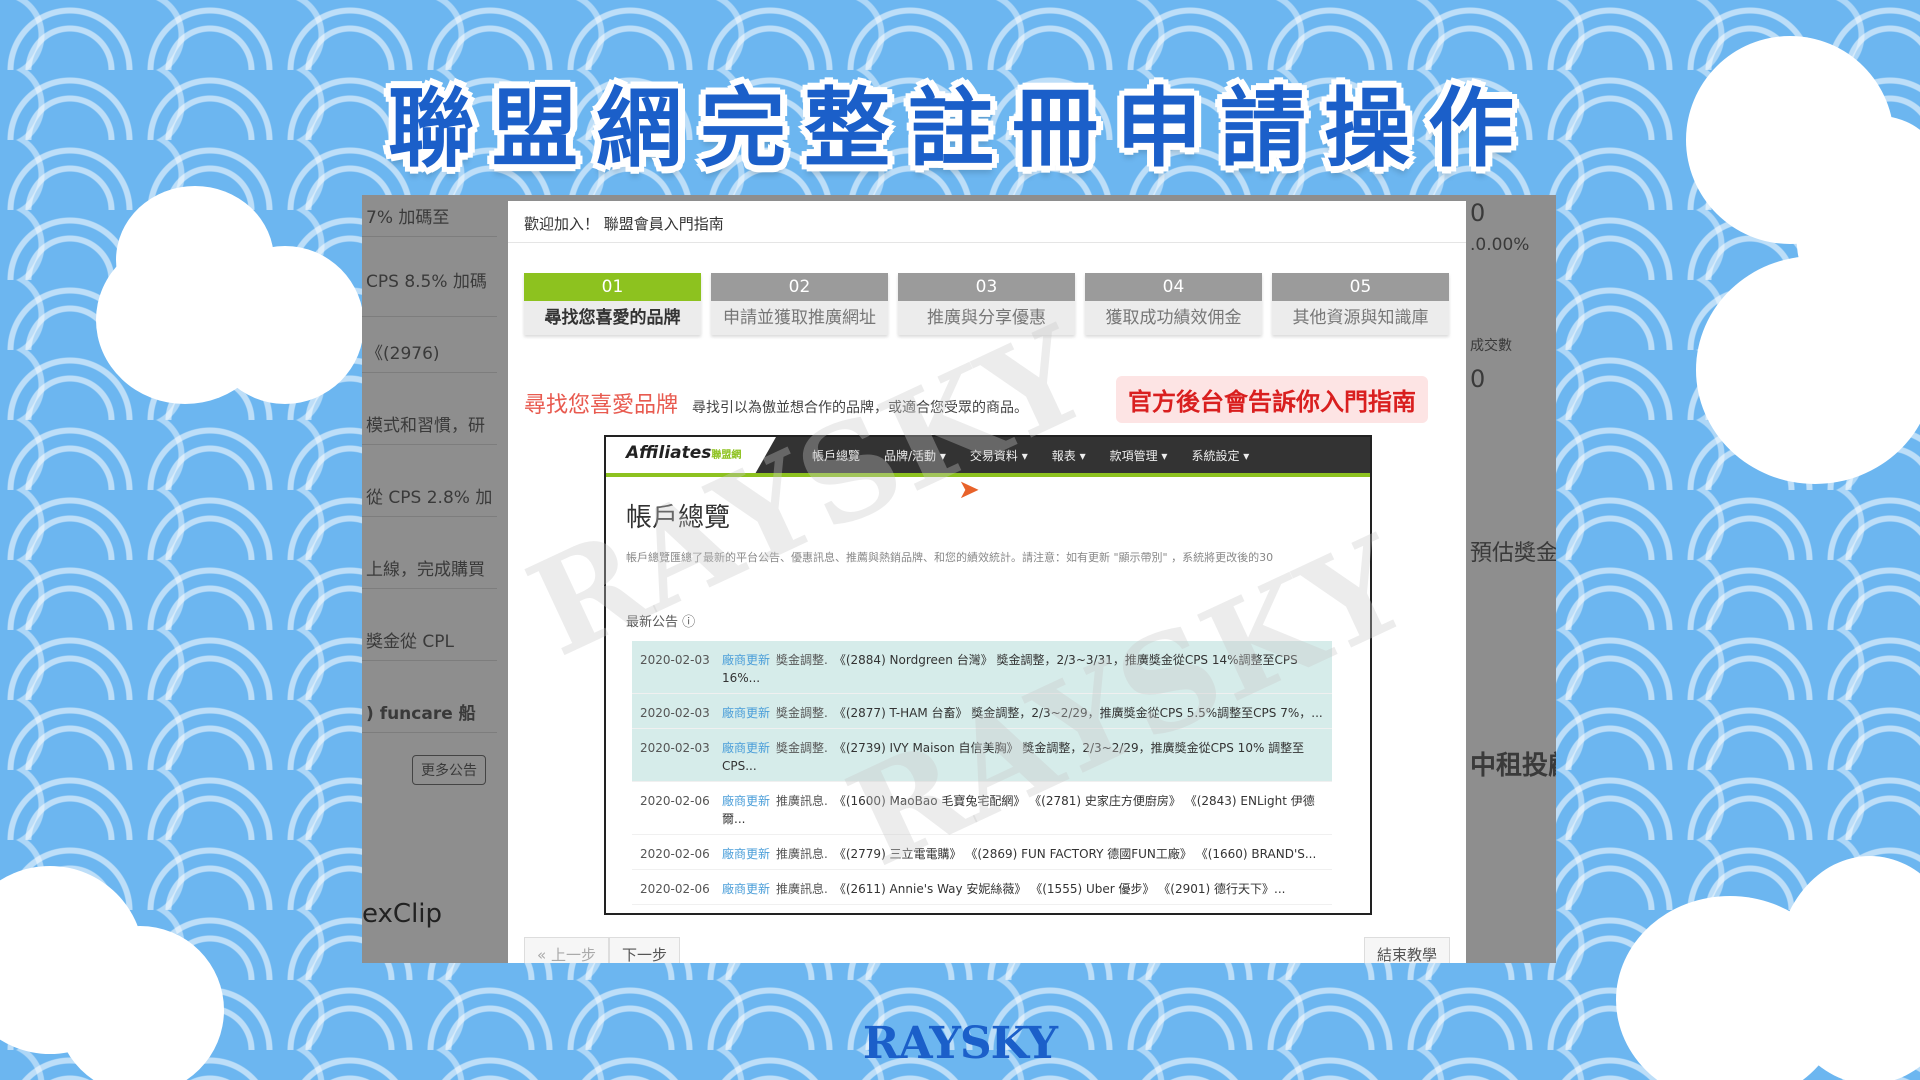 The image size is (1920, 1080). What do you see at coordinates (836, 455) in the screenshot?
I see `nav-item-account-overview: 帳戶總覽` at bounding box center [836, 455].